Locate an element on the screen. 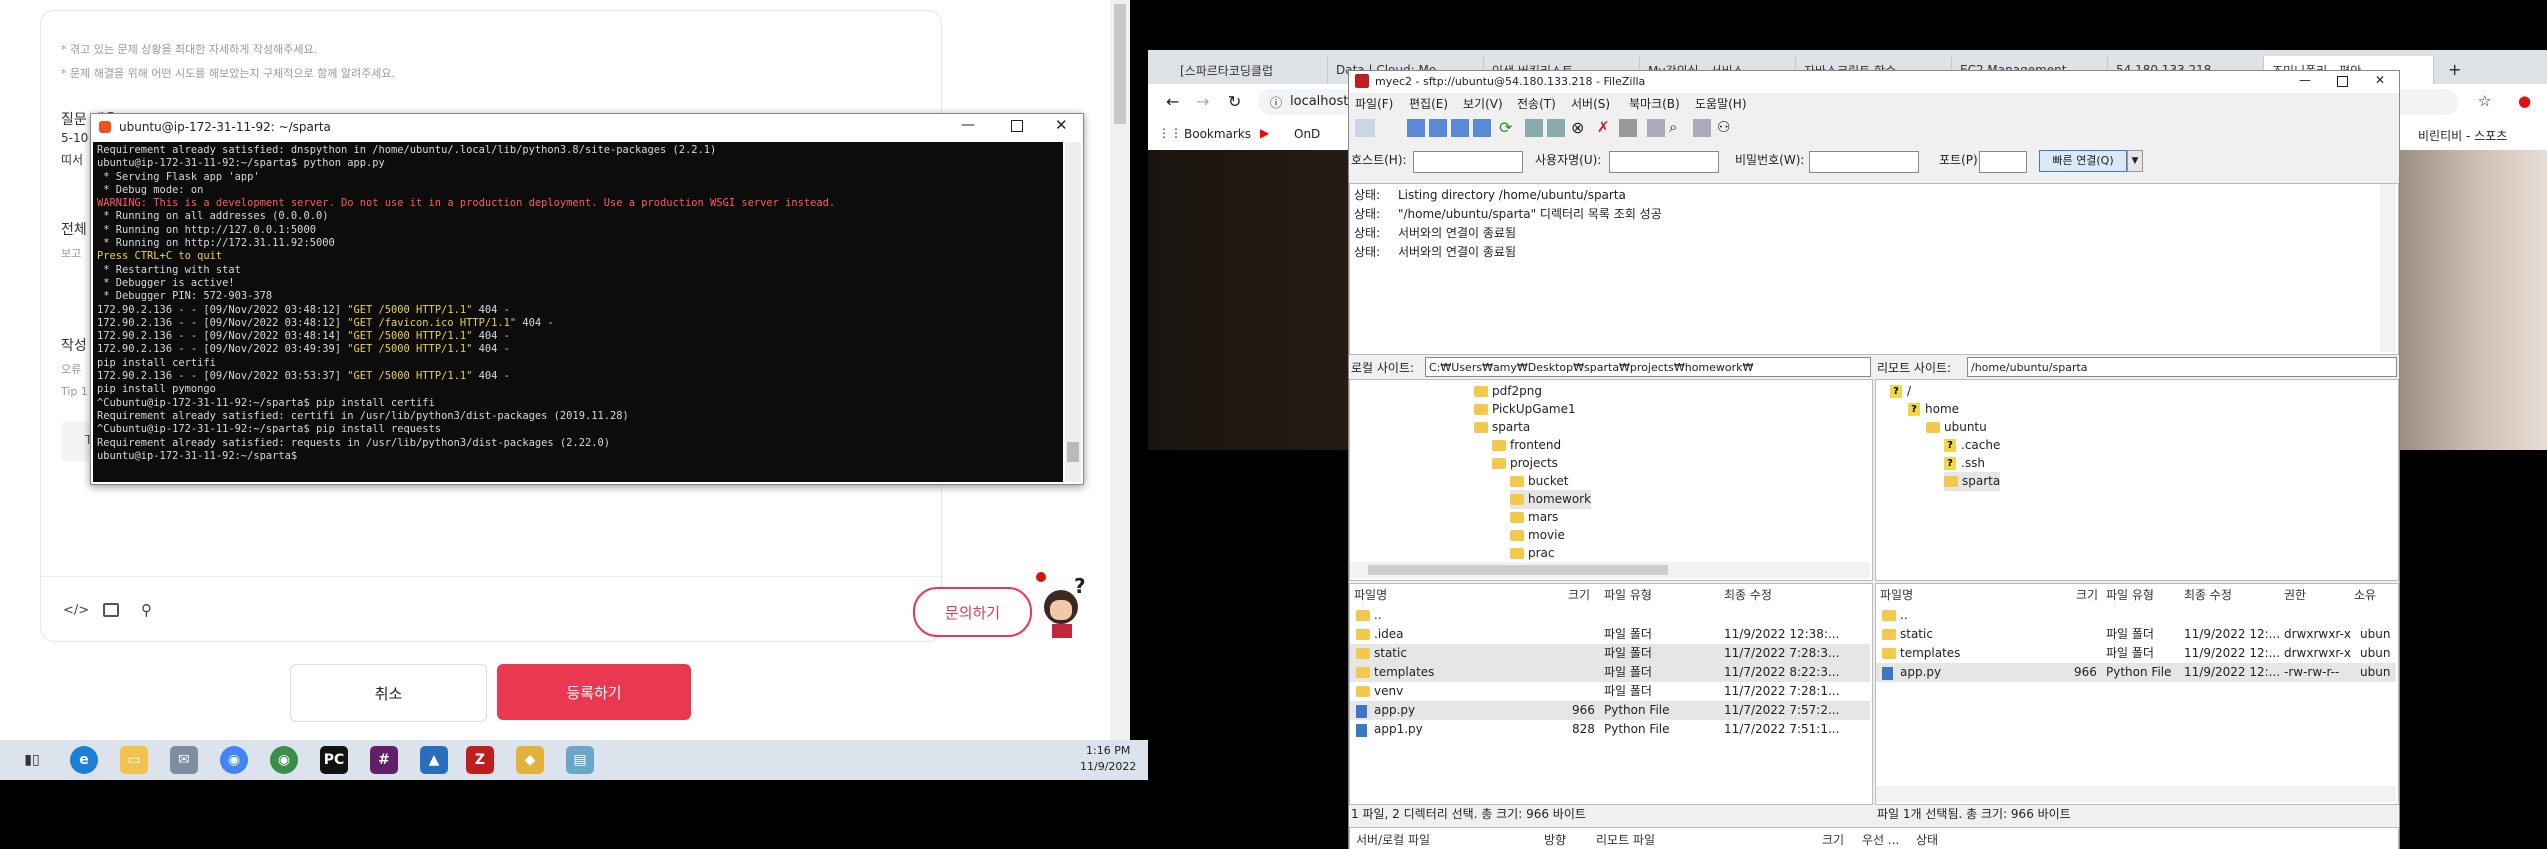 This screenshot has height=849, width=2547. col-header: 소유 is located at coordinates (2365, 594).